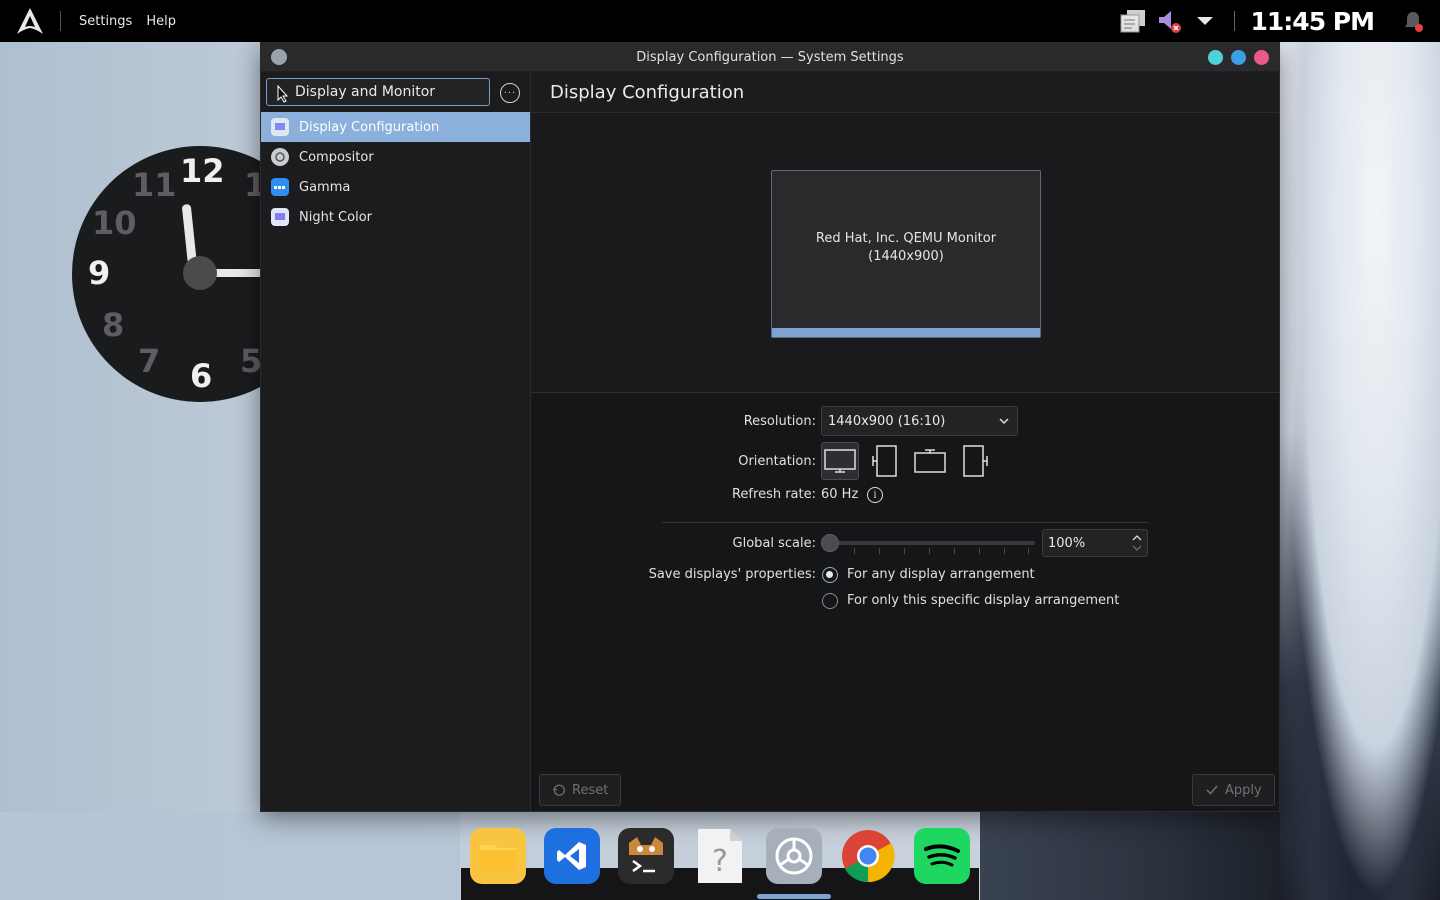 Image resolution: width=1440 pixels, height=900 pixels. I want to click on maximize-button, so click(1238, 57).